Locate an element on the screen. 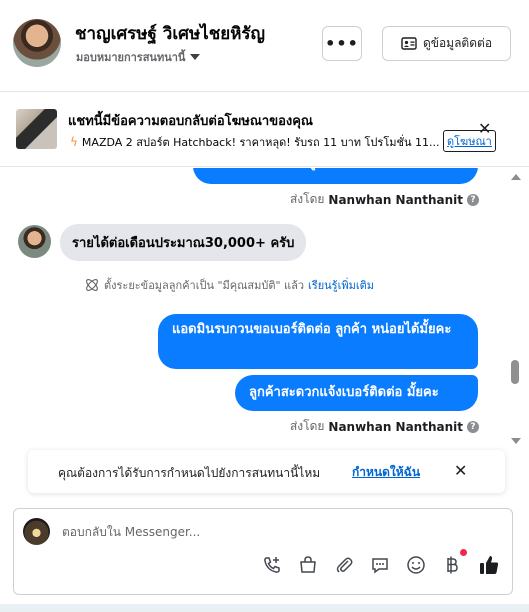 Image resolution: width=529 pixels, height=612 pixels. scrollbar-thumb is located at coordinates (515, 372).